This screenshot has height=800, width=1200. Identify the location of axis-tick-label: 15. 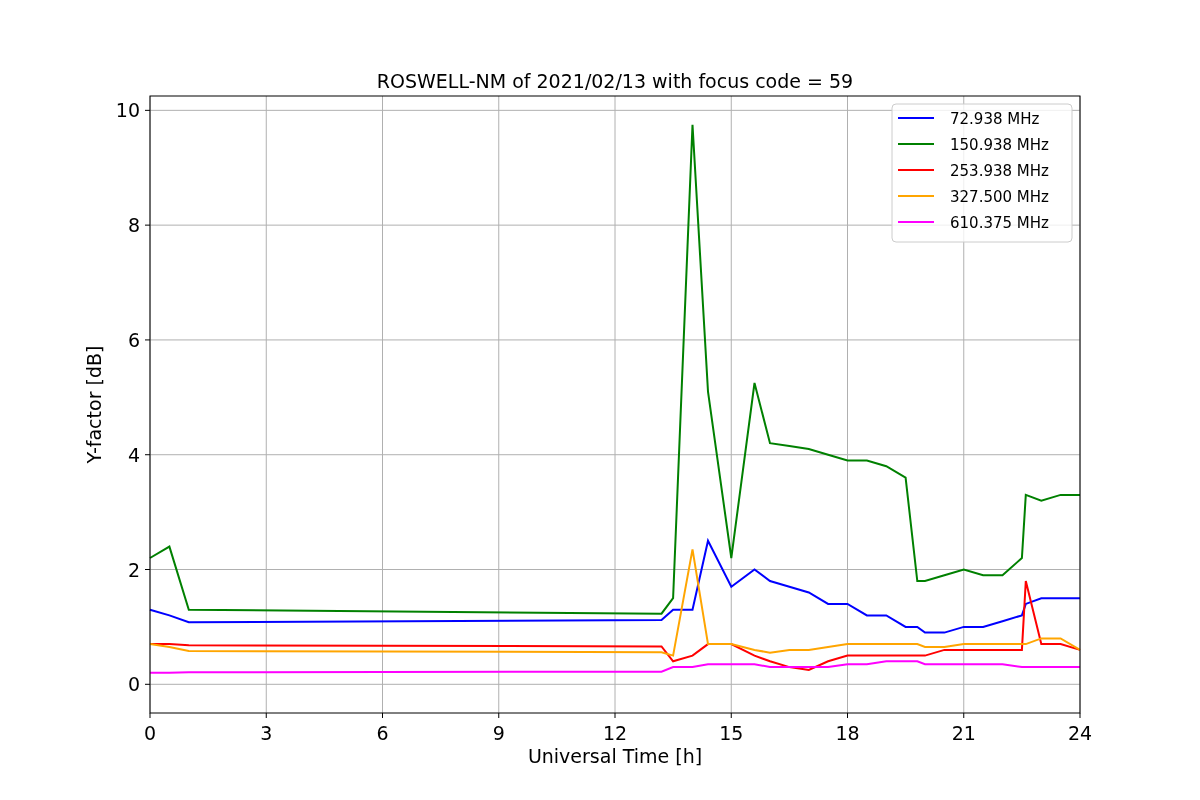
(731, 733).